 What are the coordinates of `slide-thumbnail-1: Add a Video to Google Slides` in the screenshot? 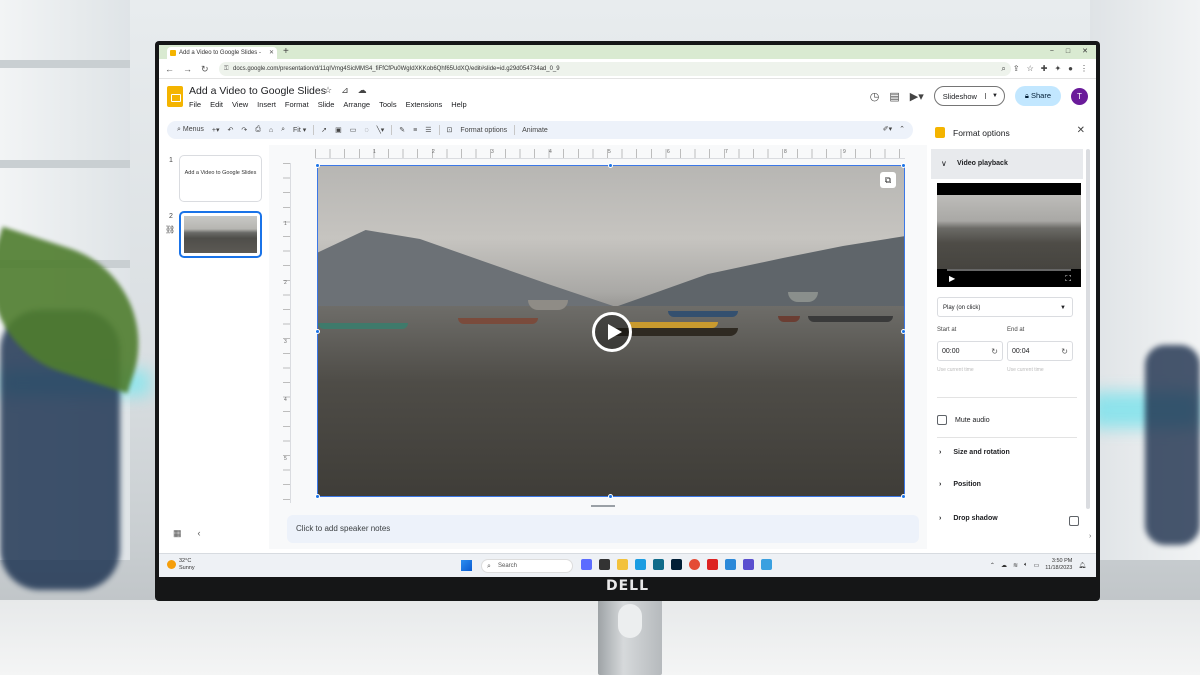 It's located at (220, 178).